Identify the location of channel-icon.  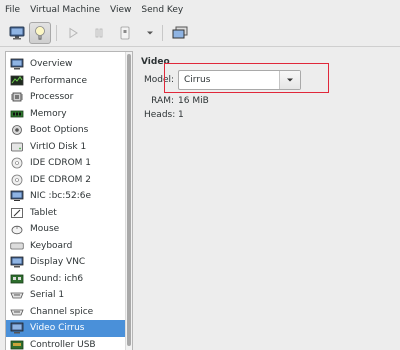
(17, 312).